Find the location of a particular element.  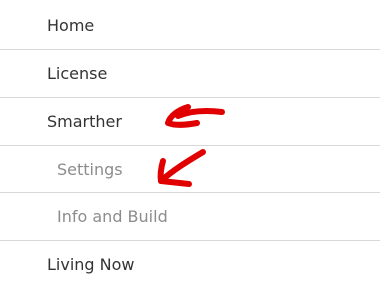

menu-item-label: Smarther is located at coordinates (84, 121).